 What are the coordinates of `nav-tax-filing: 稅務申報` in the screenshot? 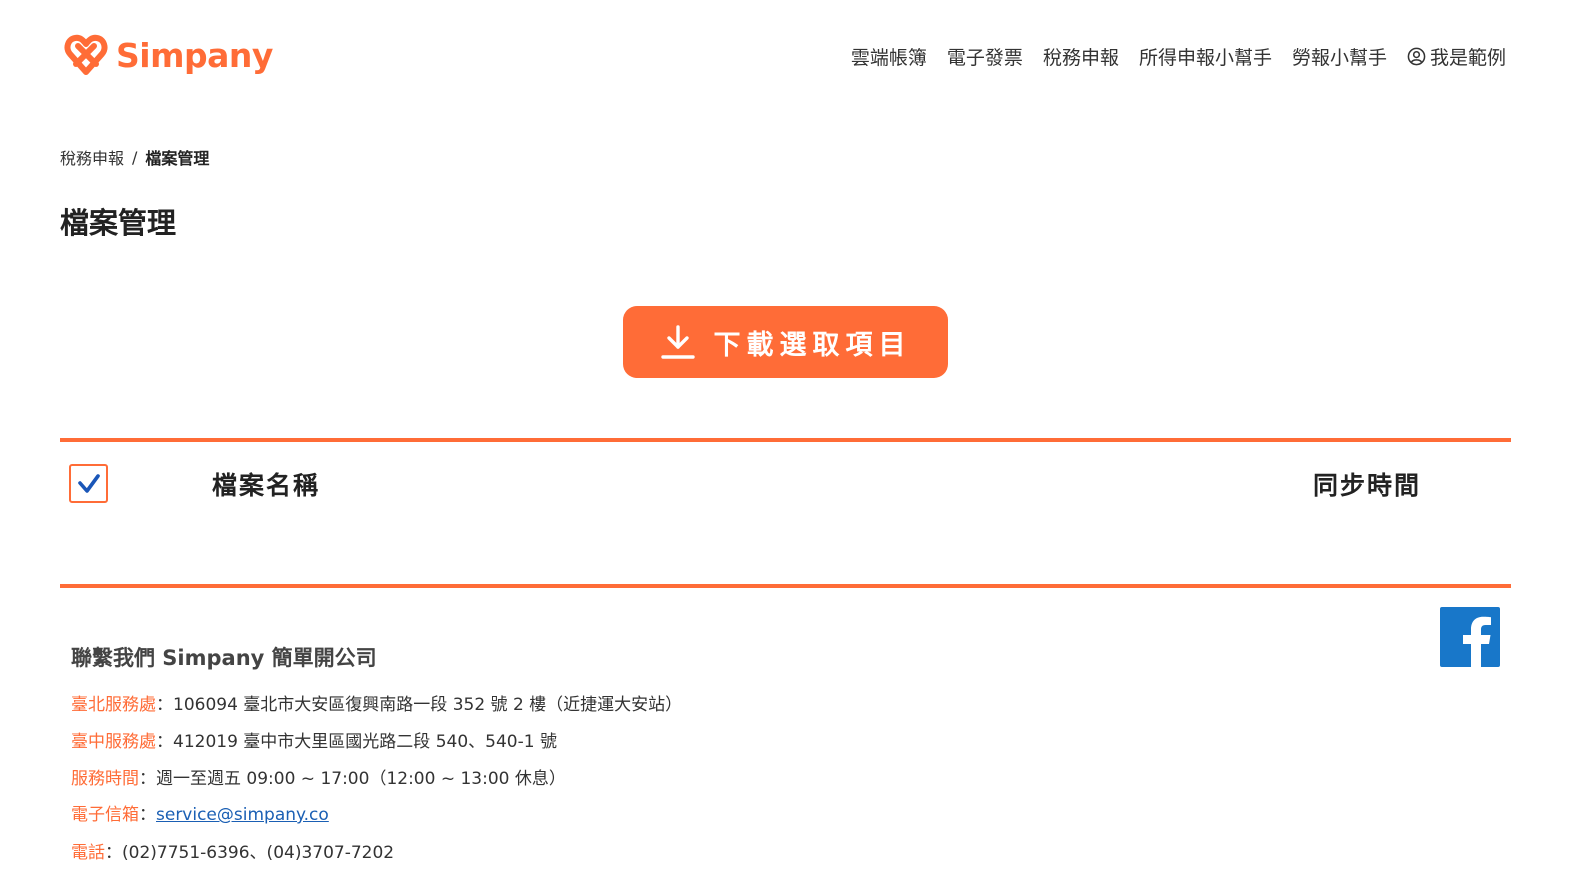 It's located at (1081, 56).